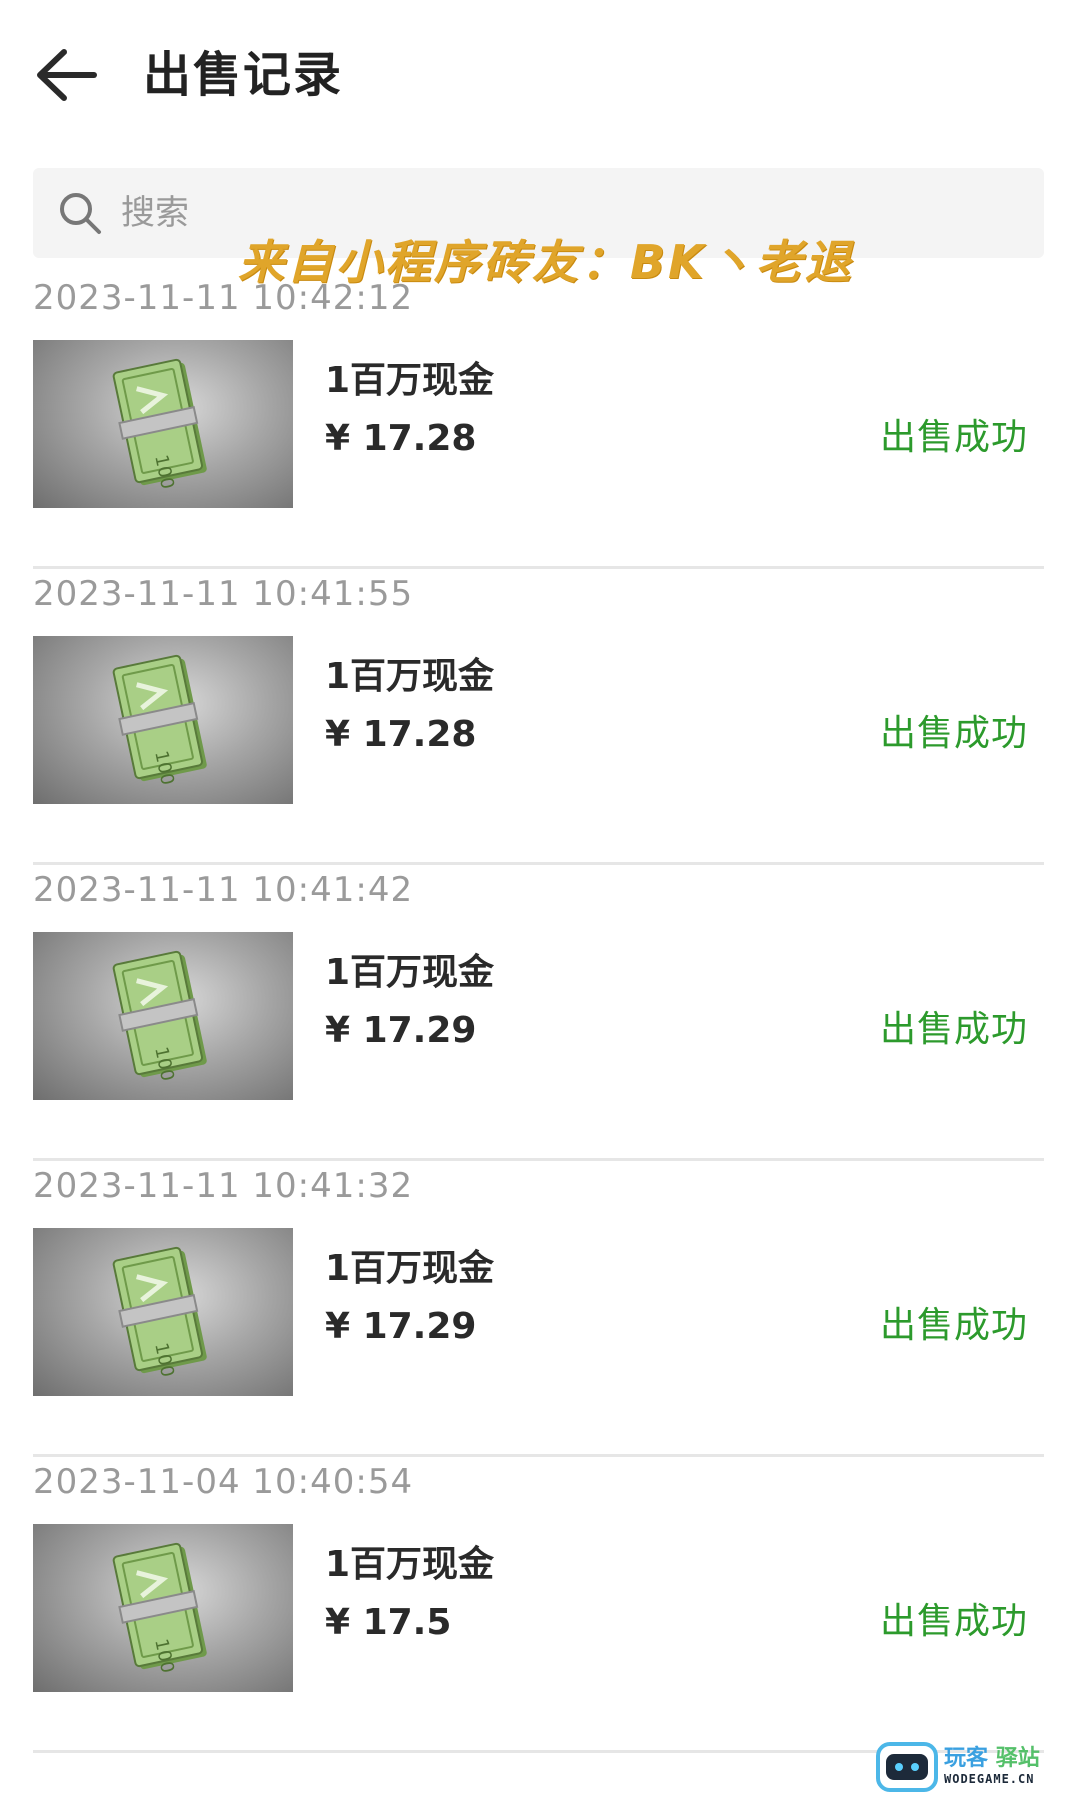 This screenshot has height=1800, width=1080. I want to click on page-title: 出售记录, so click(243, 75).